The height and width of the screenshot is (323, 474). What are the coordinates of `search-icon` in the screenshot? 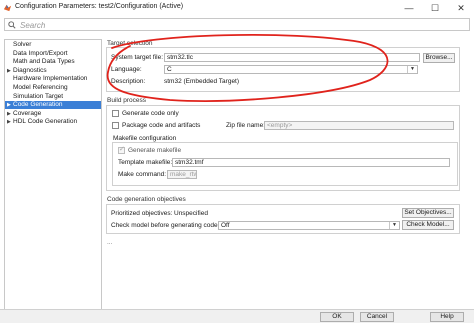 It's located at (12, 25).